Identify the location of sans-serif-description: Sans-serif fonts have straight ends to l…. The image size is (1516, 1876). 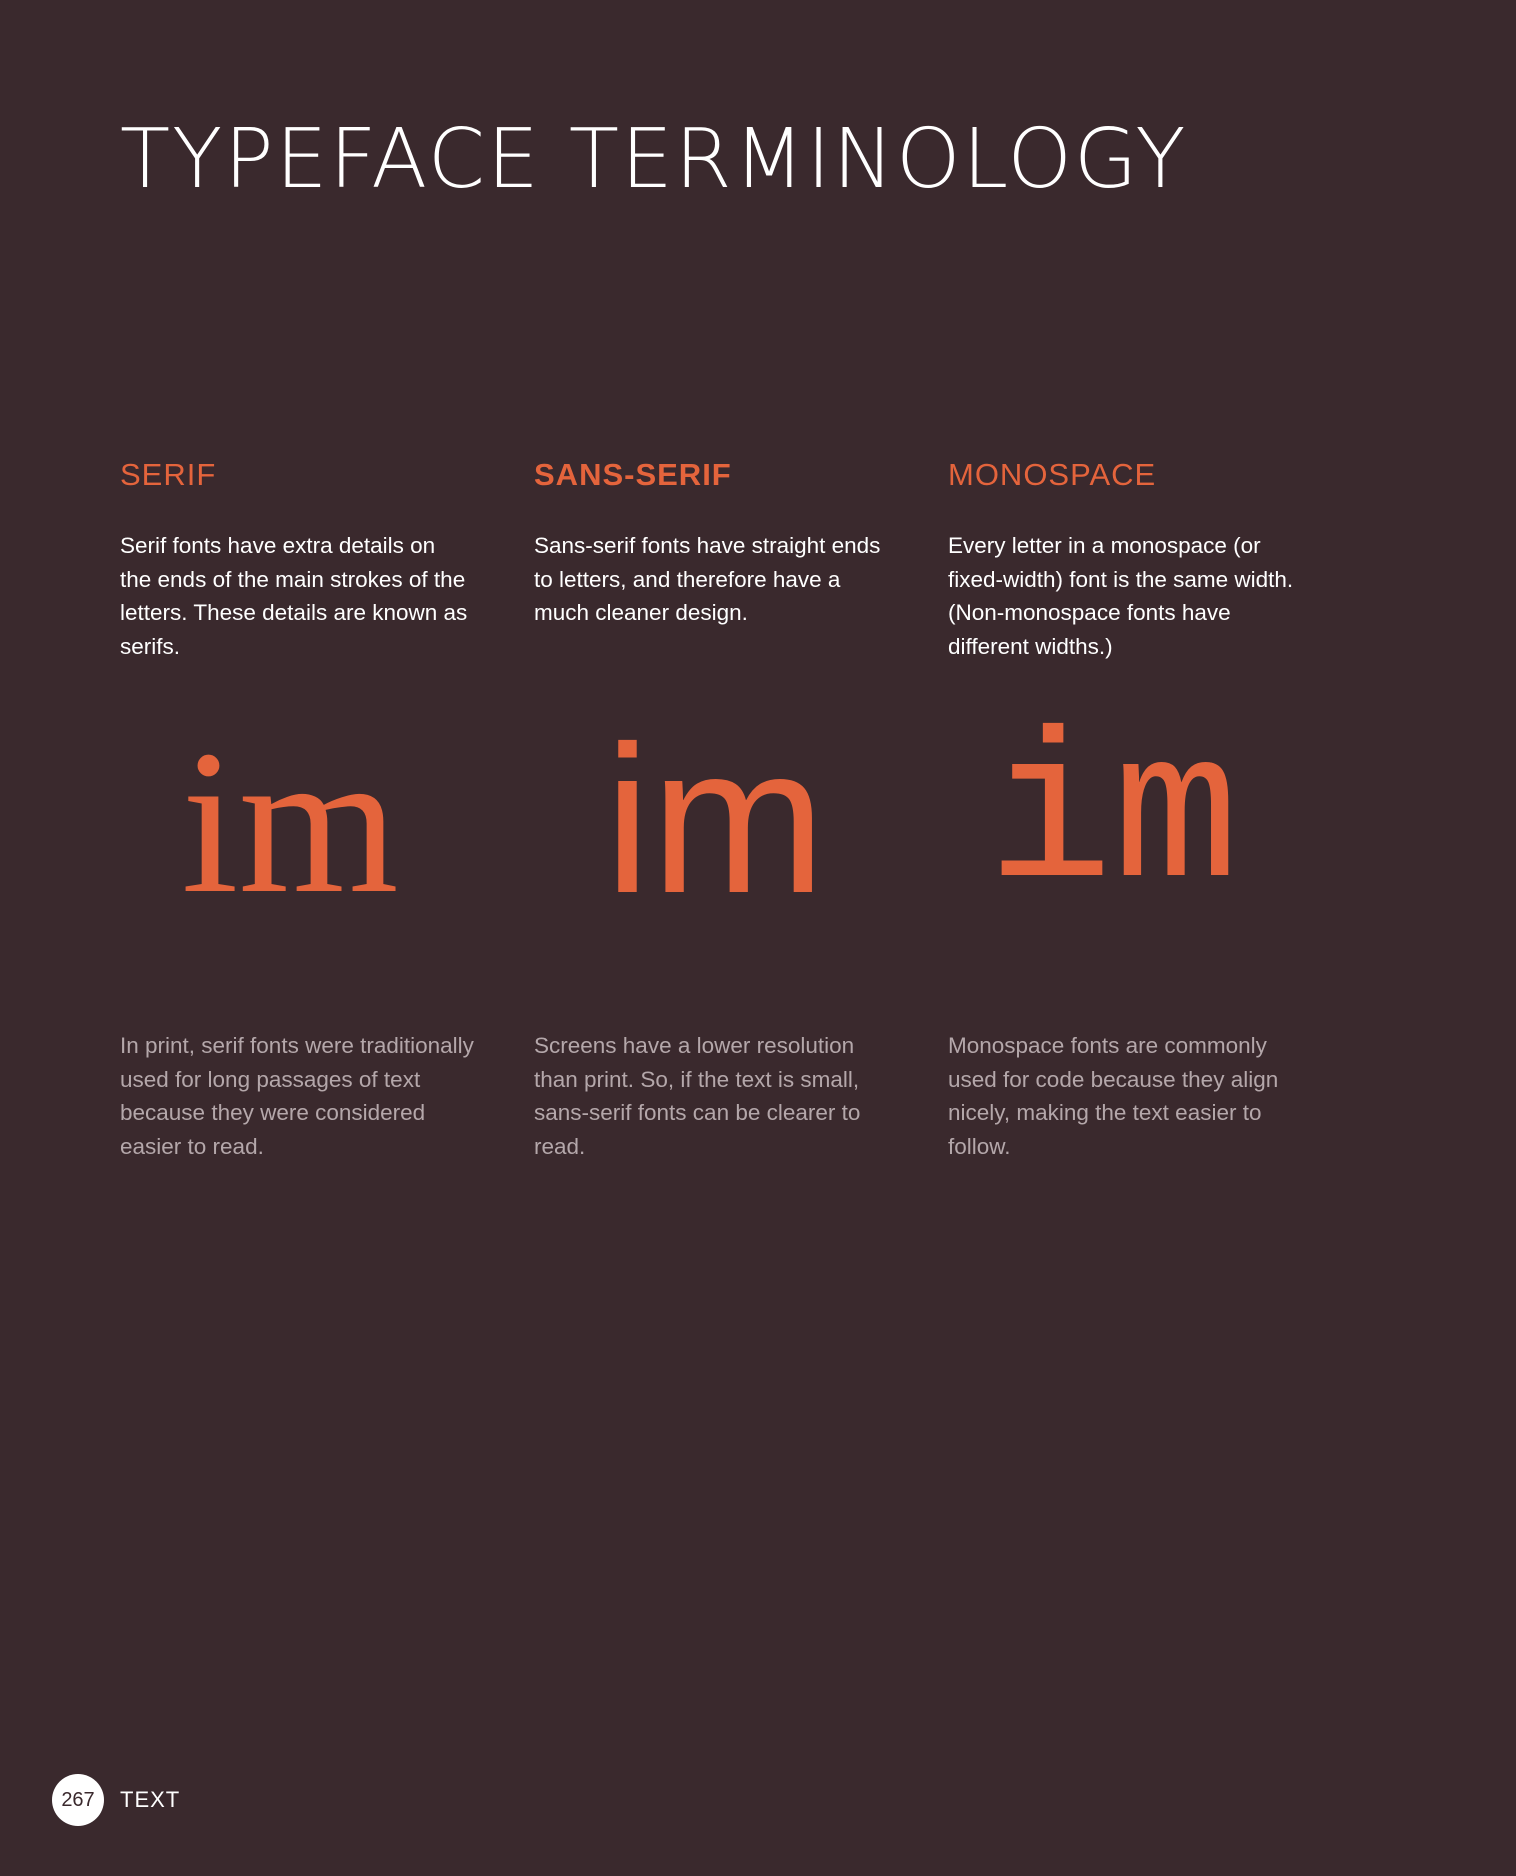
(707, 579).